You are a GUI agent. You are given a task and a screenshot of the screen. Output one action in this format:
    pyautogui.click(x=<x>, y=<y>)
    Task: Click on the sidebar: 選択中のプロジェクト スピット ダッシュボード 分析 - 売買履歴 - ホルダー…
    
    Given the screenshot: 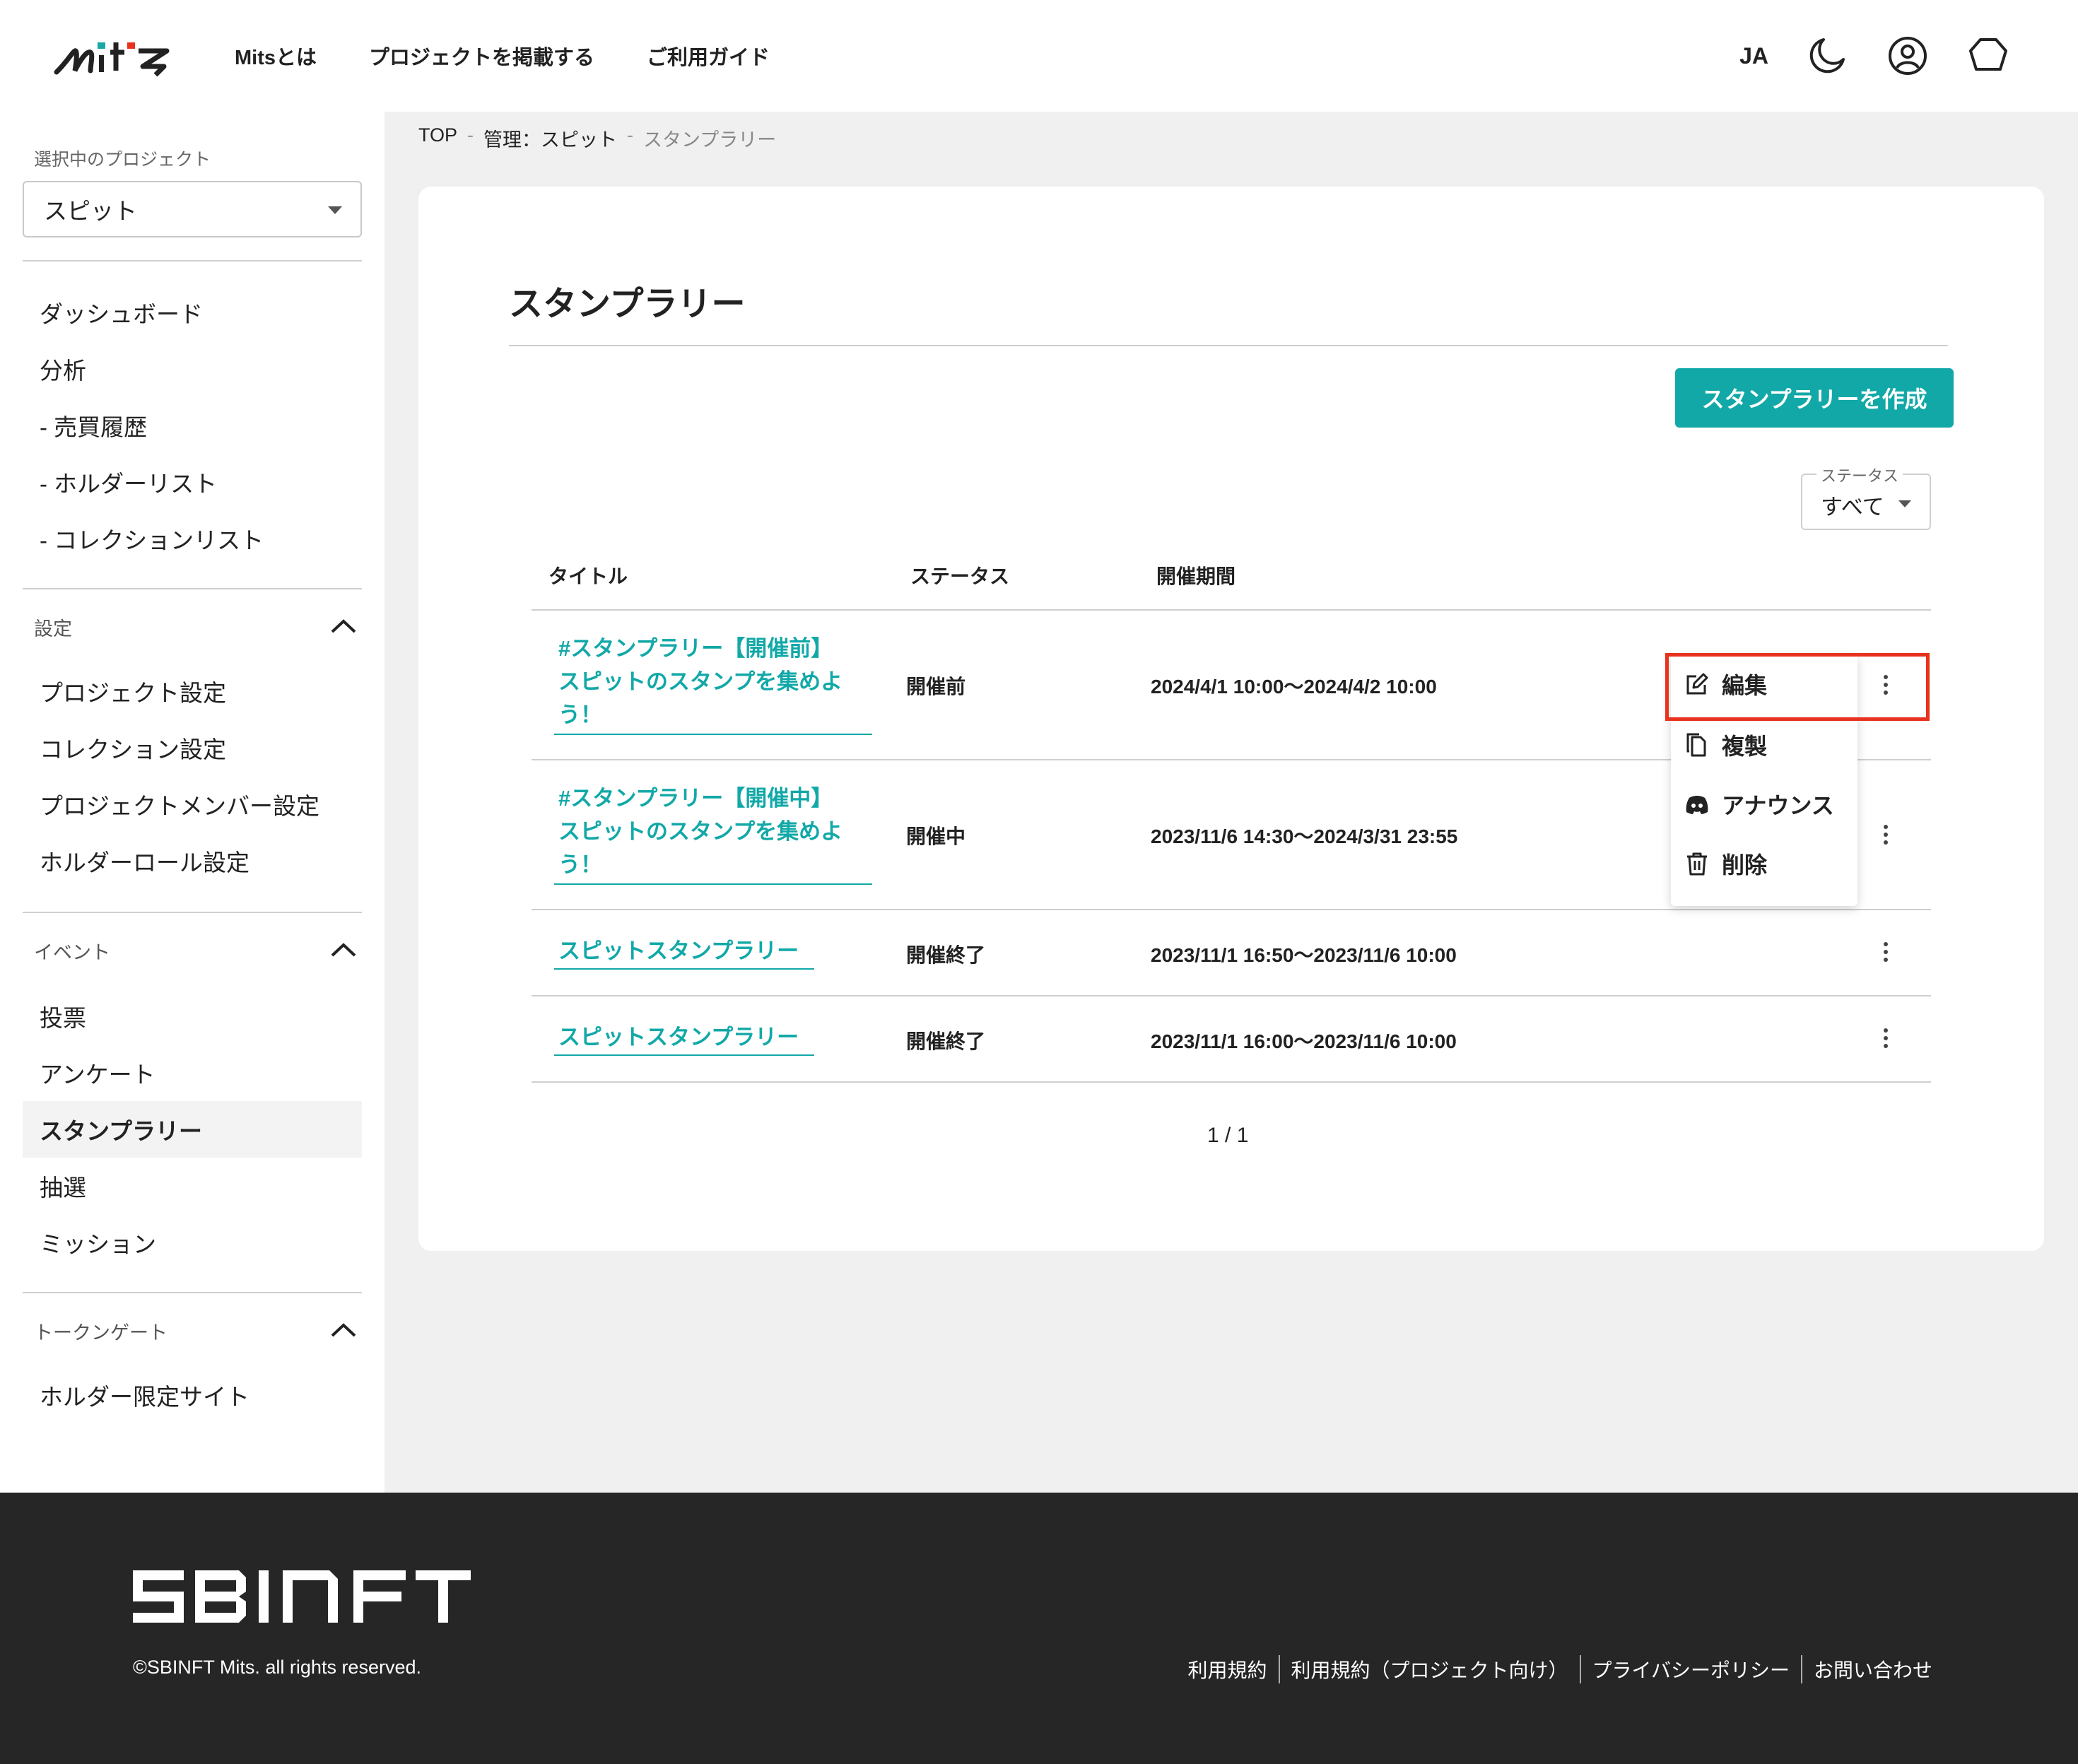 What is the action you would take?
    pyautogui.click(x=192, y=803)
    